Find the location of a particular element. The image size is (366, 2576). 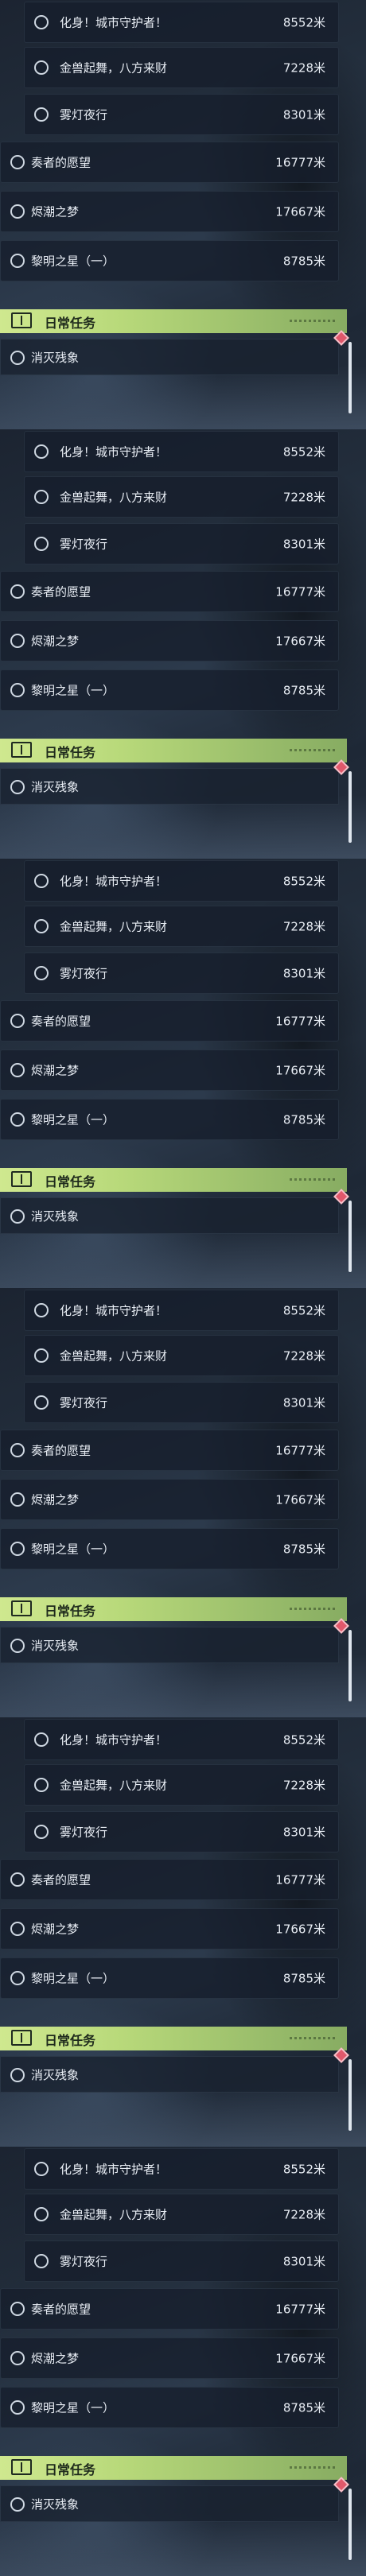

daily-section-title: 日常任务 is located at coordinates (70, 1181).